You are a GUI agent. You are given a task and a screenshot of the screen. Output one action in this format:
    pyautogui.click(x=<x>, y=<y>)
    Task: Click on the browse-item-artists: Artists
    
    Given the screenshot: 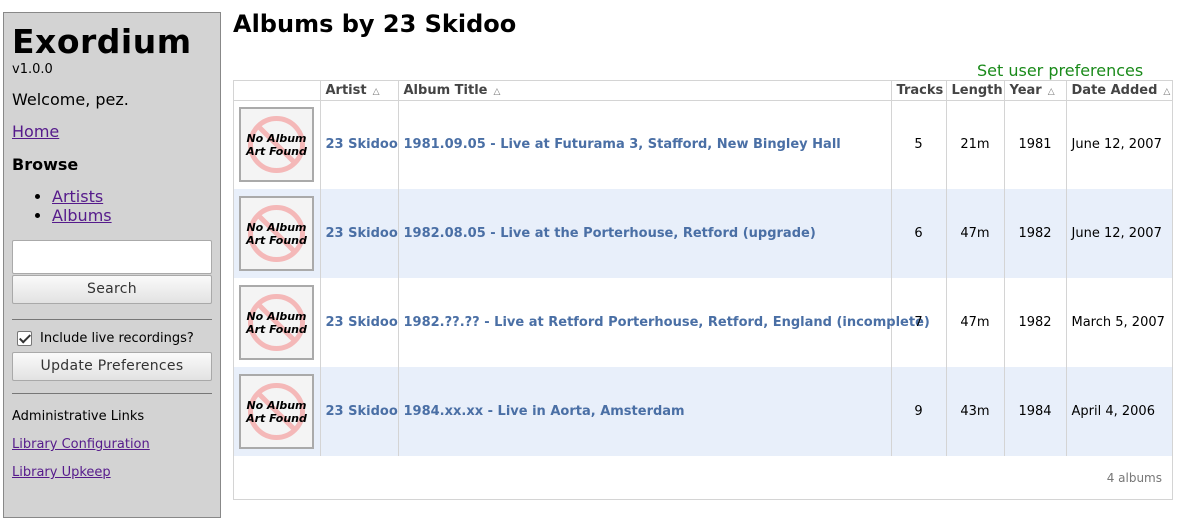 What is the action you would take?
    pyautogui.click(x=132, y=196)
    